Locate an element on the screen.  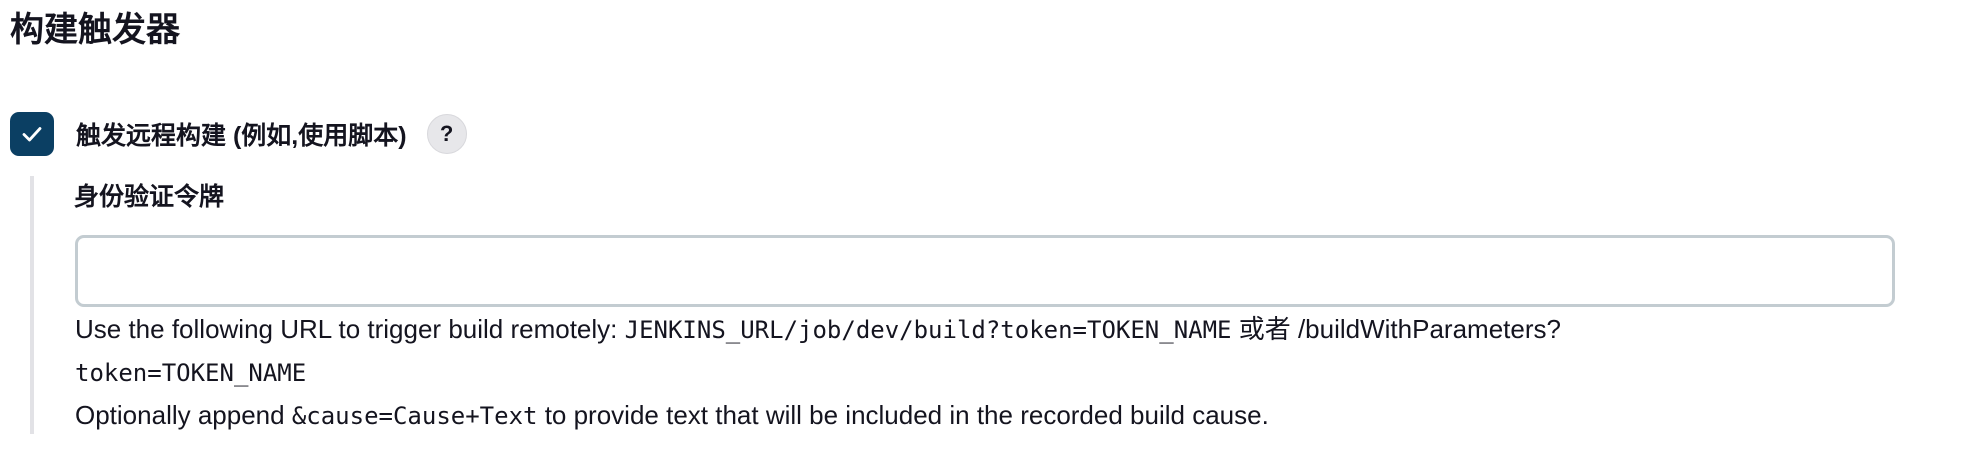
trigger-remote-row: 触发远程构建 (例如,使用脚本) ? is located at coordinates (238, 134).